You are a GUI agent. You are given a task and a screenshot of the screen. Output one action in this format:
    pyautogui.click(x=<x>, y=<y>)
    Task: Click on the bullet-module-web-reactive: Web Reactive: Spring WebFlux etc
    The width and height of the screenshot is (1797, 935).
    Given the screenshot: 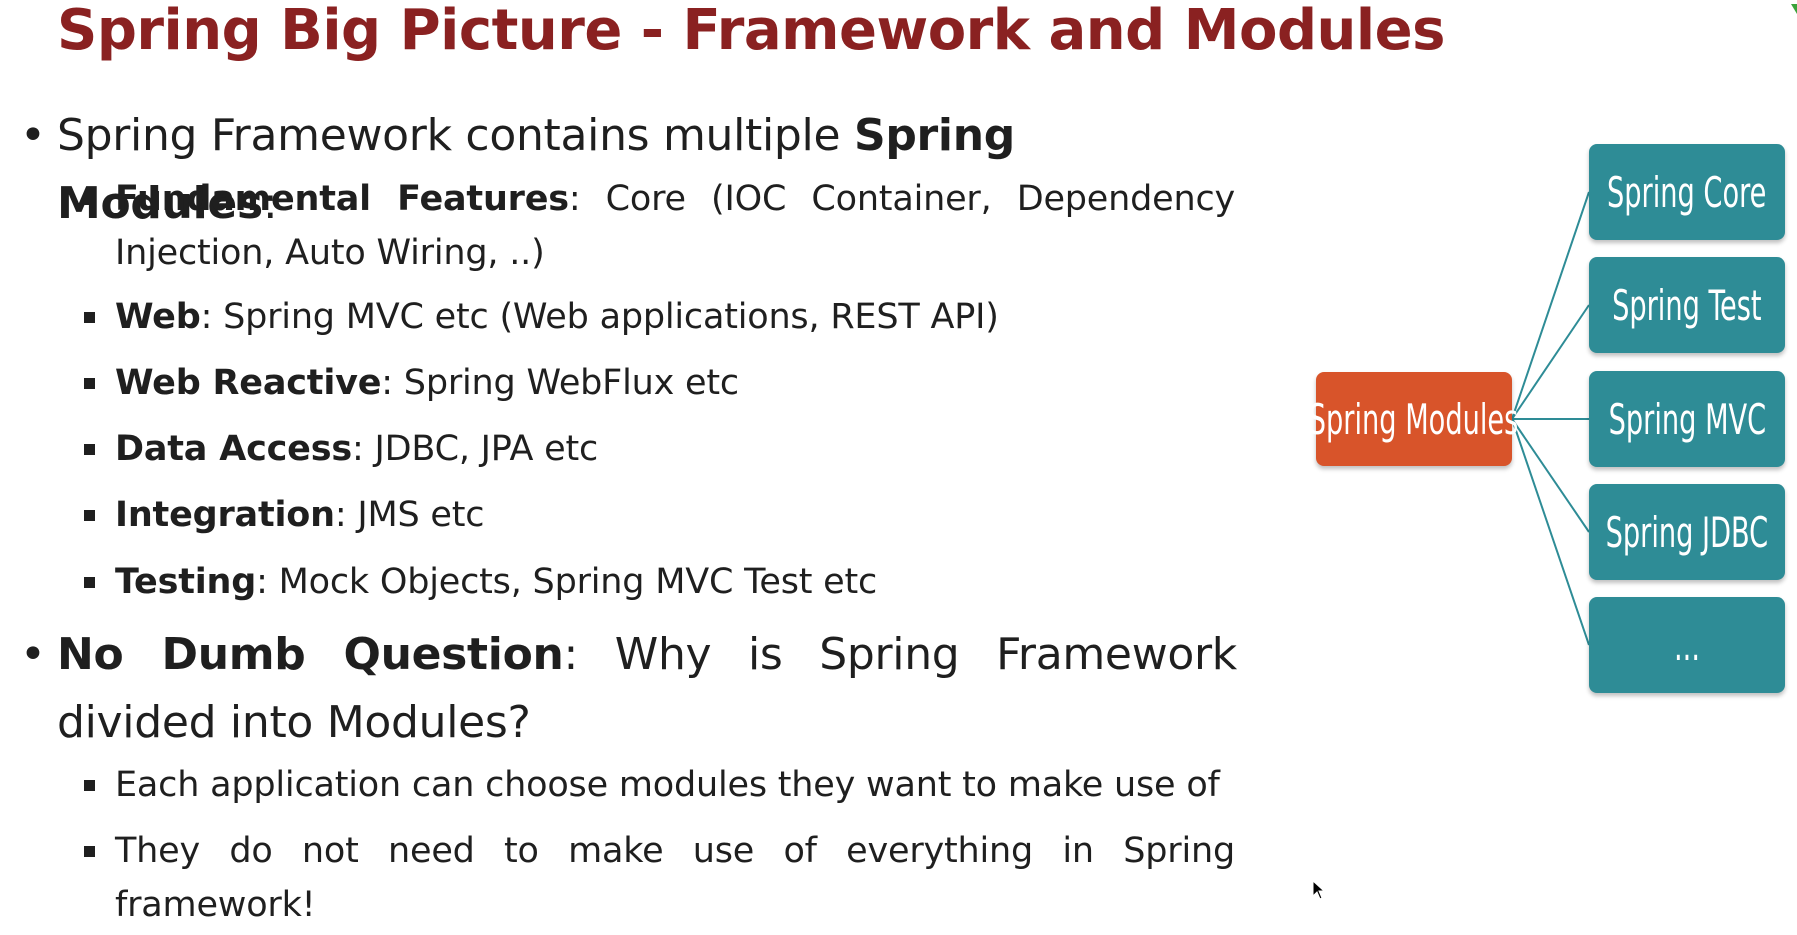 What is the action you would take?
    pyautogui.click(x=659, y=383)
    